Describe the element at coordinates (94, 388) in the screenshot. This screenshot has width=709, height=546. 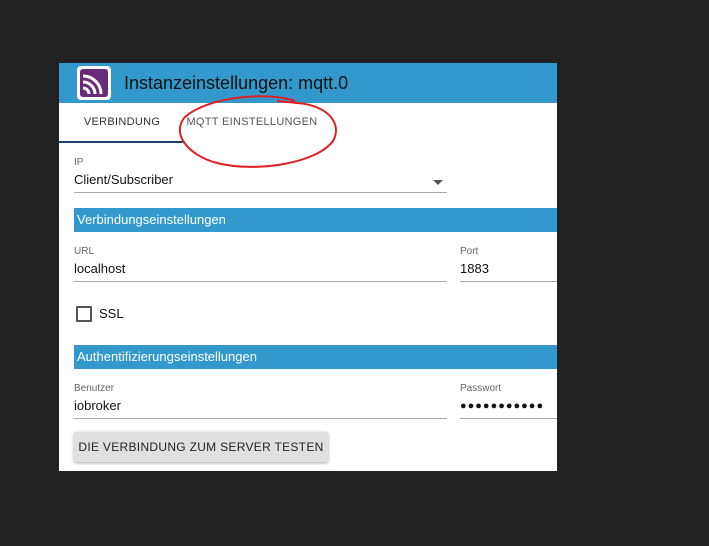
I see `user-label: Benutzer` at that location.